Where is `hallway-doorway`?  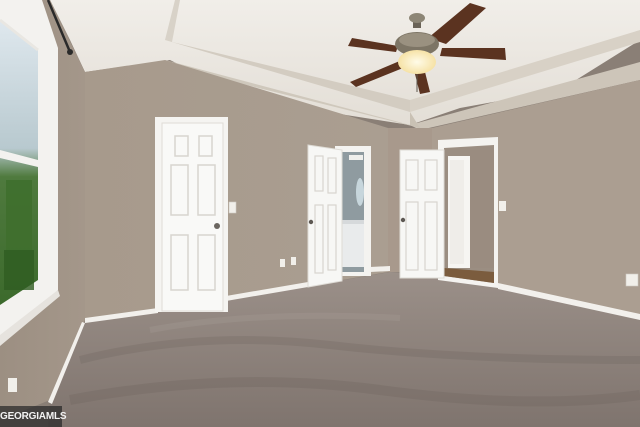
hallway-doorway is located at coordinates (468, 212).